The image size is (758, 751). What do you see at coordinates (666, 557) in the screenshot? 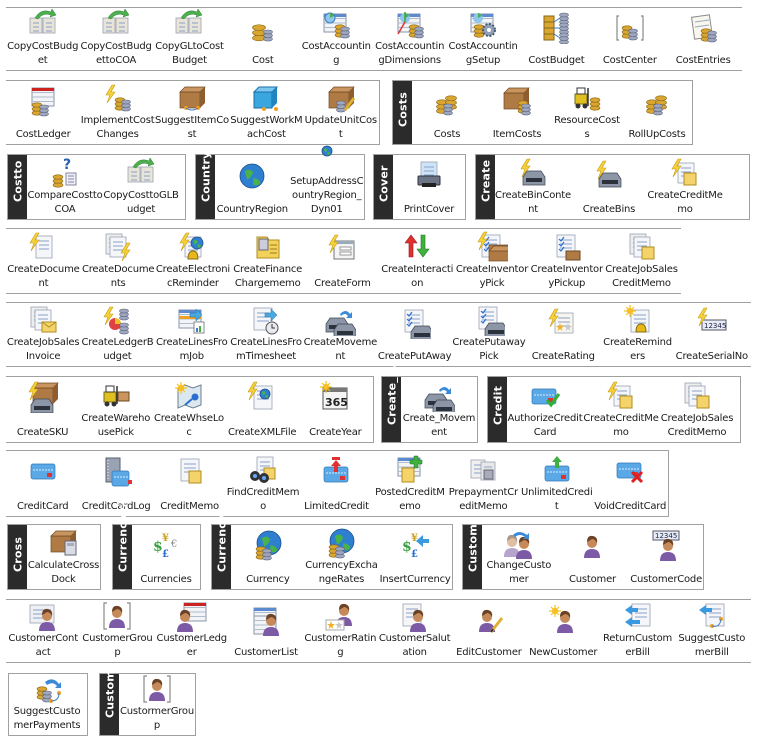
I see `icon-button-customercode: 12345 CustomerCode` at bounding box center [666, 557].